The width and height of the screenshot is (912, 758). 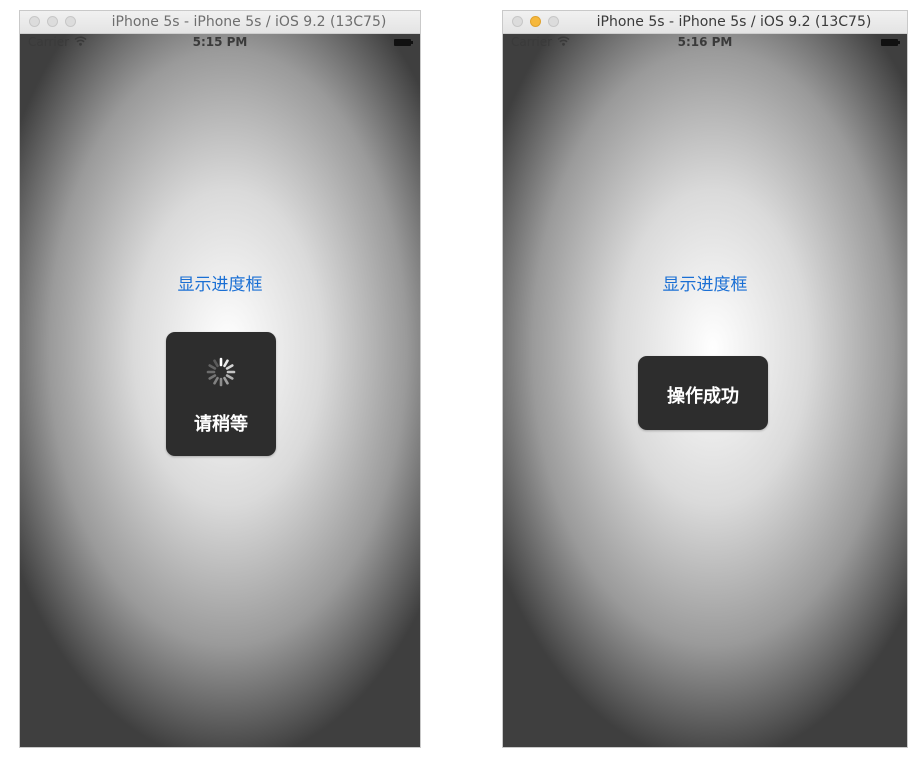 I want to click on progress-hud: 请稍等, so click(x=221, y=394).